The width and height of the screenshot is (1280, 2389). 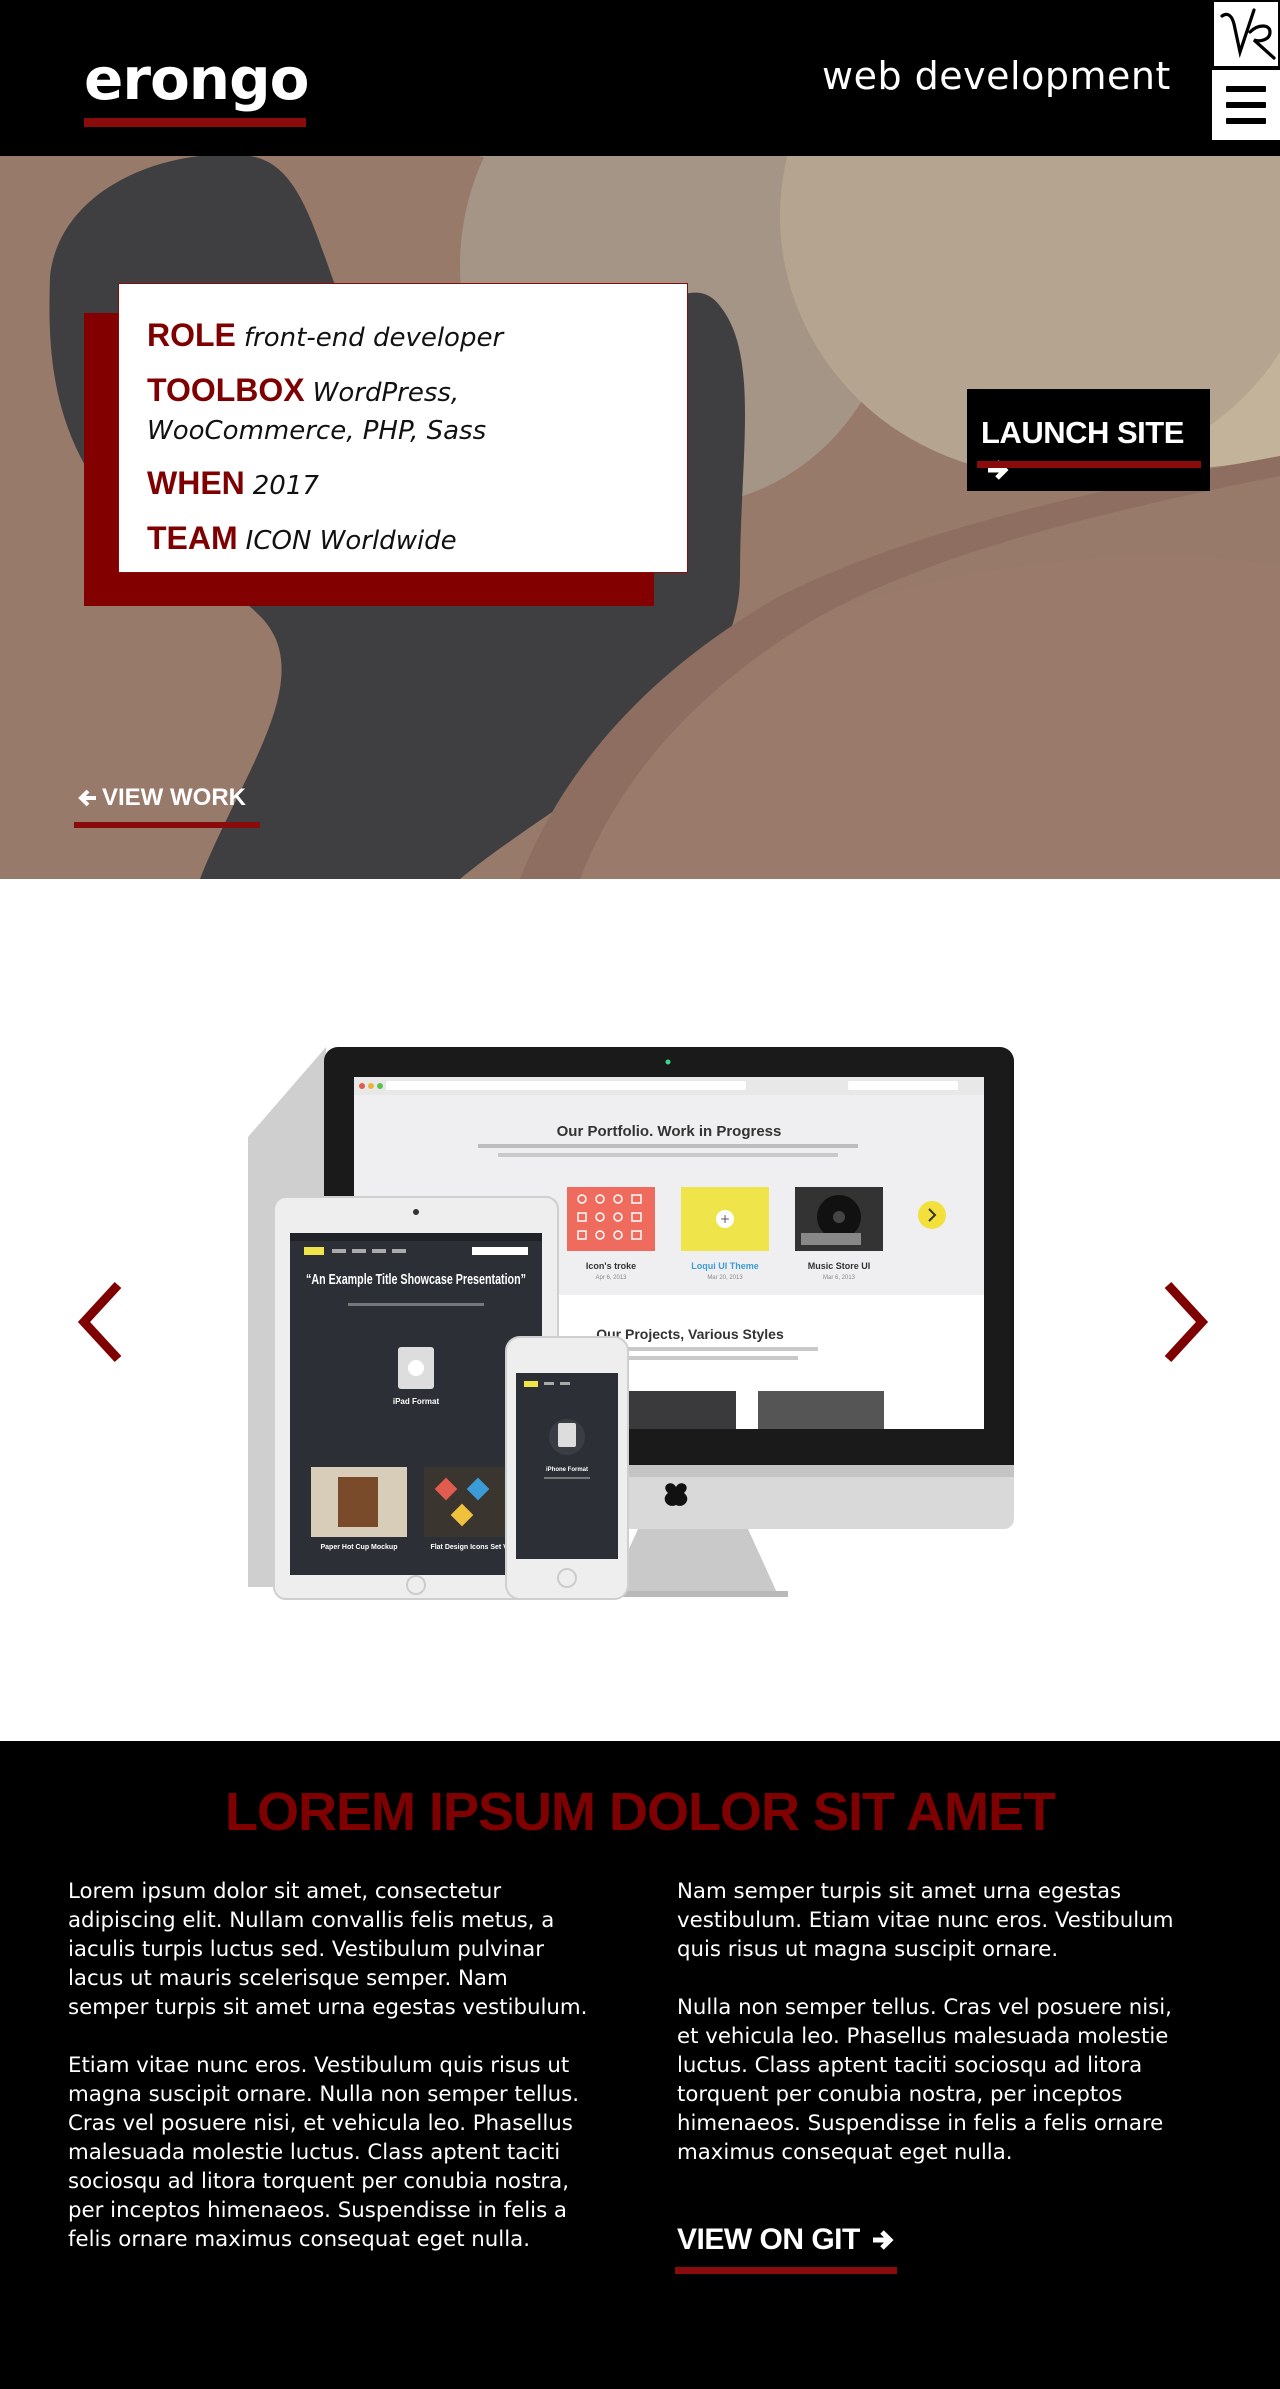 I want to click on mockup-tablet-card: Paper Hot Cup Mockup, so click(x=358, y=1547).